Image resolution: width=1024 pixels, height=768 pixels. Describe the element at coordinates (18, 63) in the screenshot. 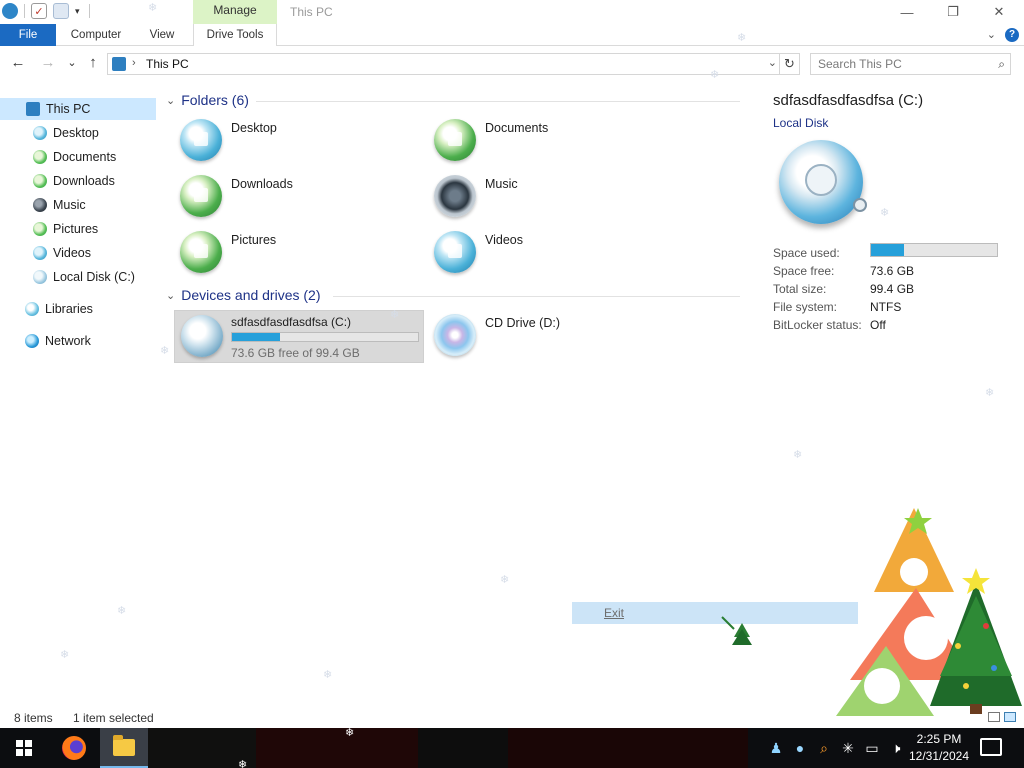

I see `back-button: ←` at that location.